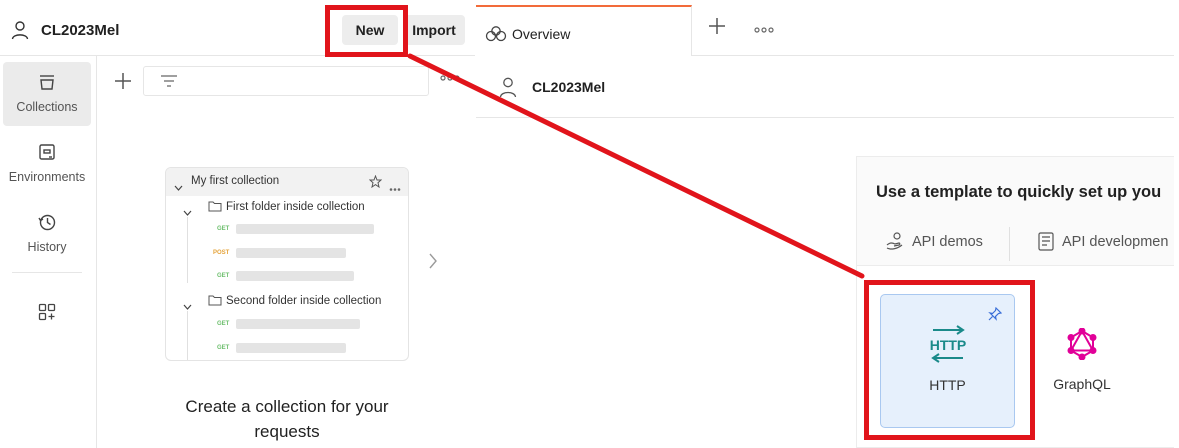 This screenshot has width=1179, height=448. What do you see at coordinates (541, 34) in the screenshot?
I see `tab-label: Overview` at bounding box center [541, 34].